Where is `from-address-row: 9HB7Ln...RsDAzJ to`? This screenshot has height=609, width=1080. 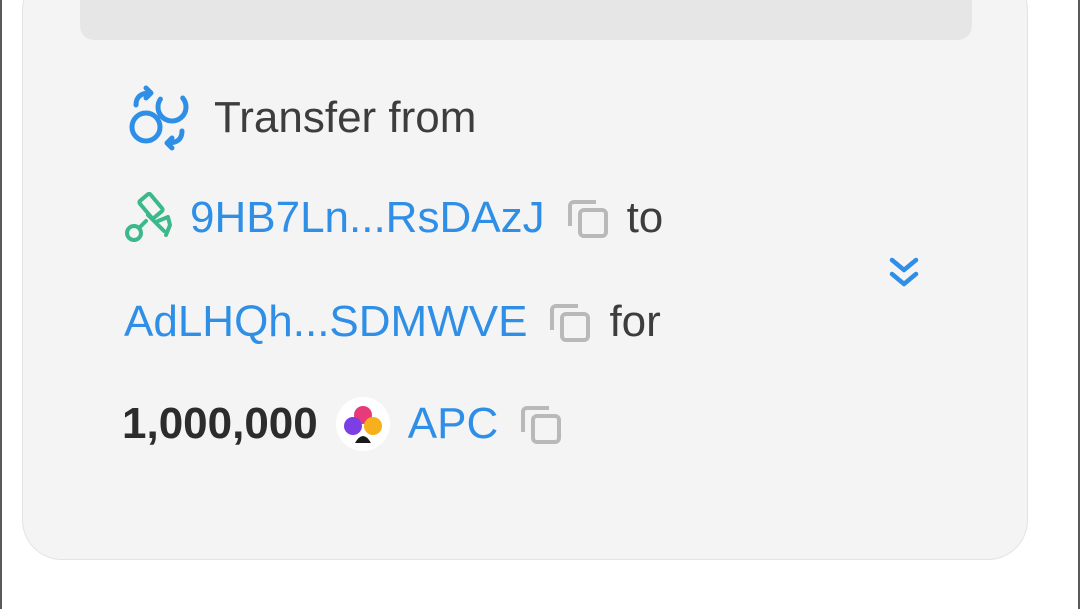 from-address-row: 9HB7Ln...RsDAzJ to is located at coordinates (392, 218).